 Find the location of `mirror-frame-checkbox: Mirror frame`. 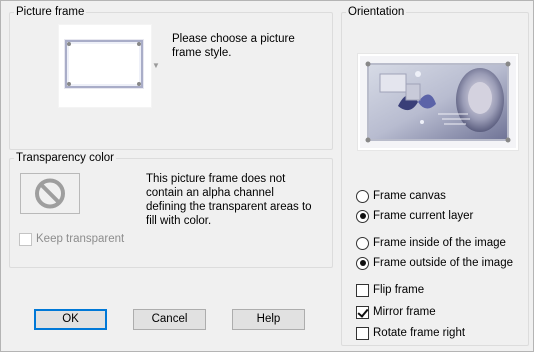

mirror-frame-checkbox: Mirror frame is located at coordinates (396, 312).